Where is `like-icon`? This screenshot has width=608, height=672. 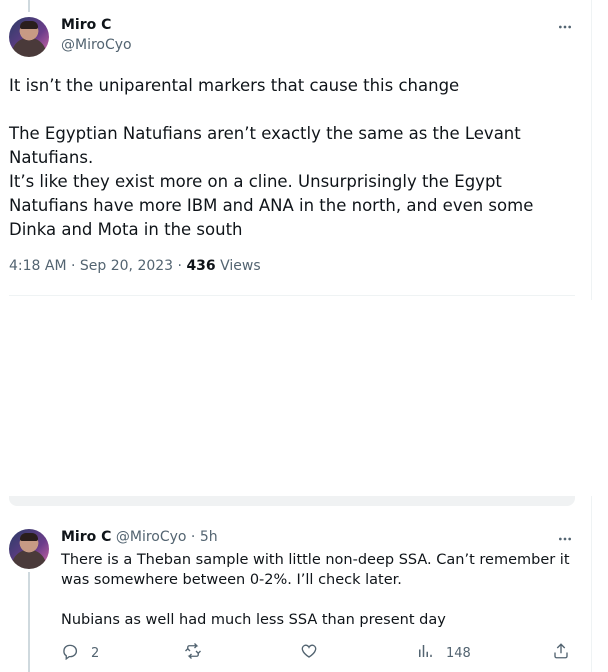 like-icon is located at coordinates (309, 653).